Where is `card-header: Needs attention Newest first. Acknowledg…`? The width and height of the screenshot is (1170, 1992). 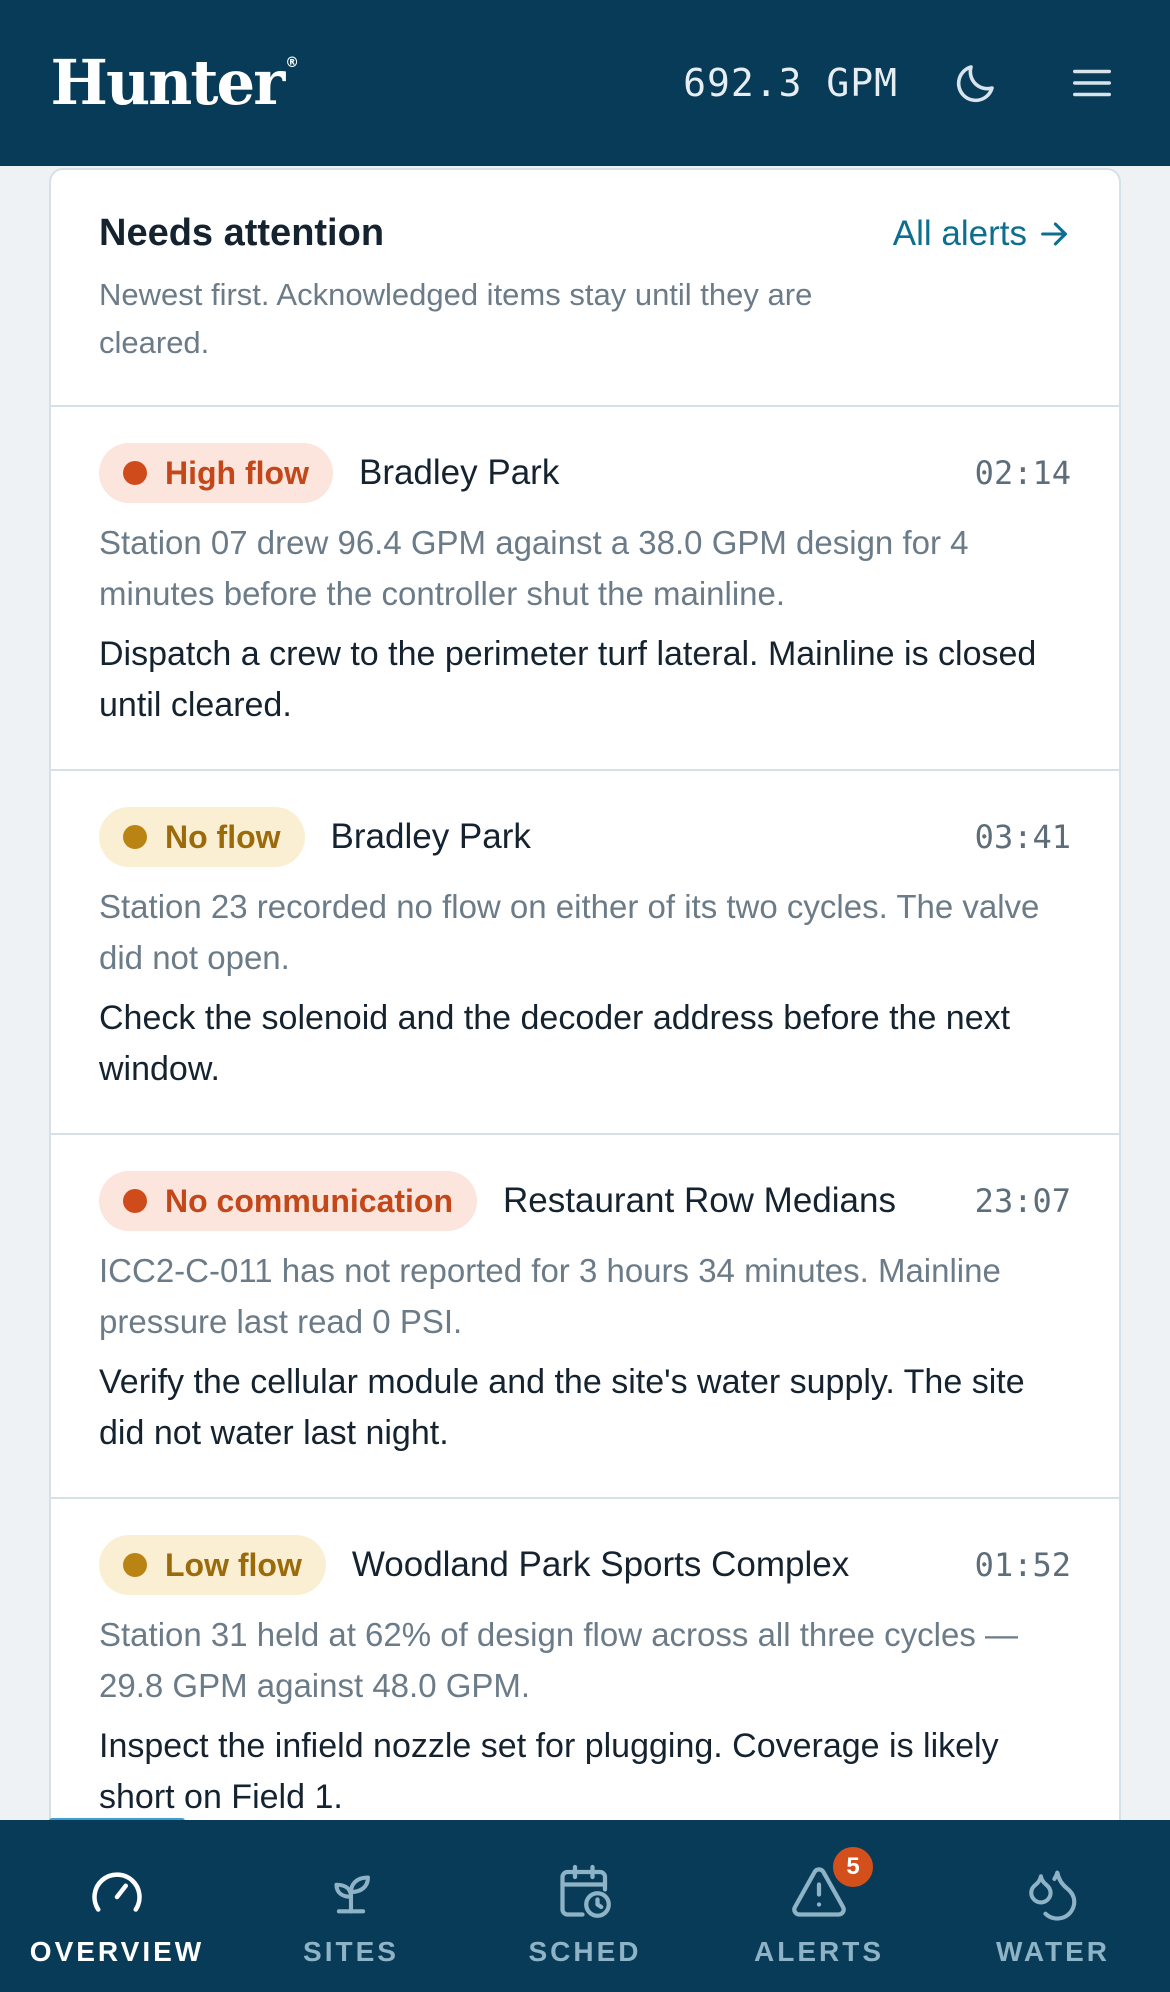 card-header: Needs attention Newest first. Acknowledg… is located at coordinates (585, 288).